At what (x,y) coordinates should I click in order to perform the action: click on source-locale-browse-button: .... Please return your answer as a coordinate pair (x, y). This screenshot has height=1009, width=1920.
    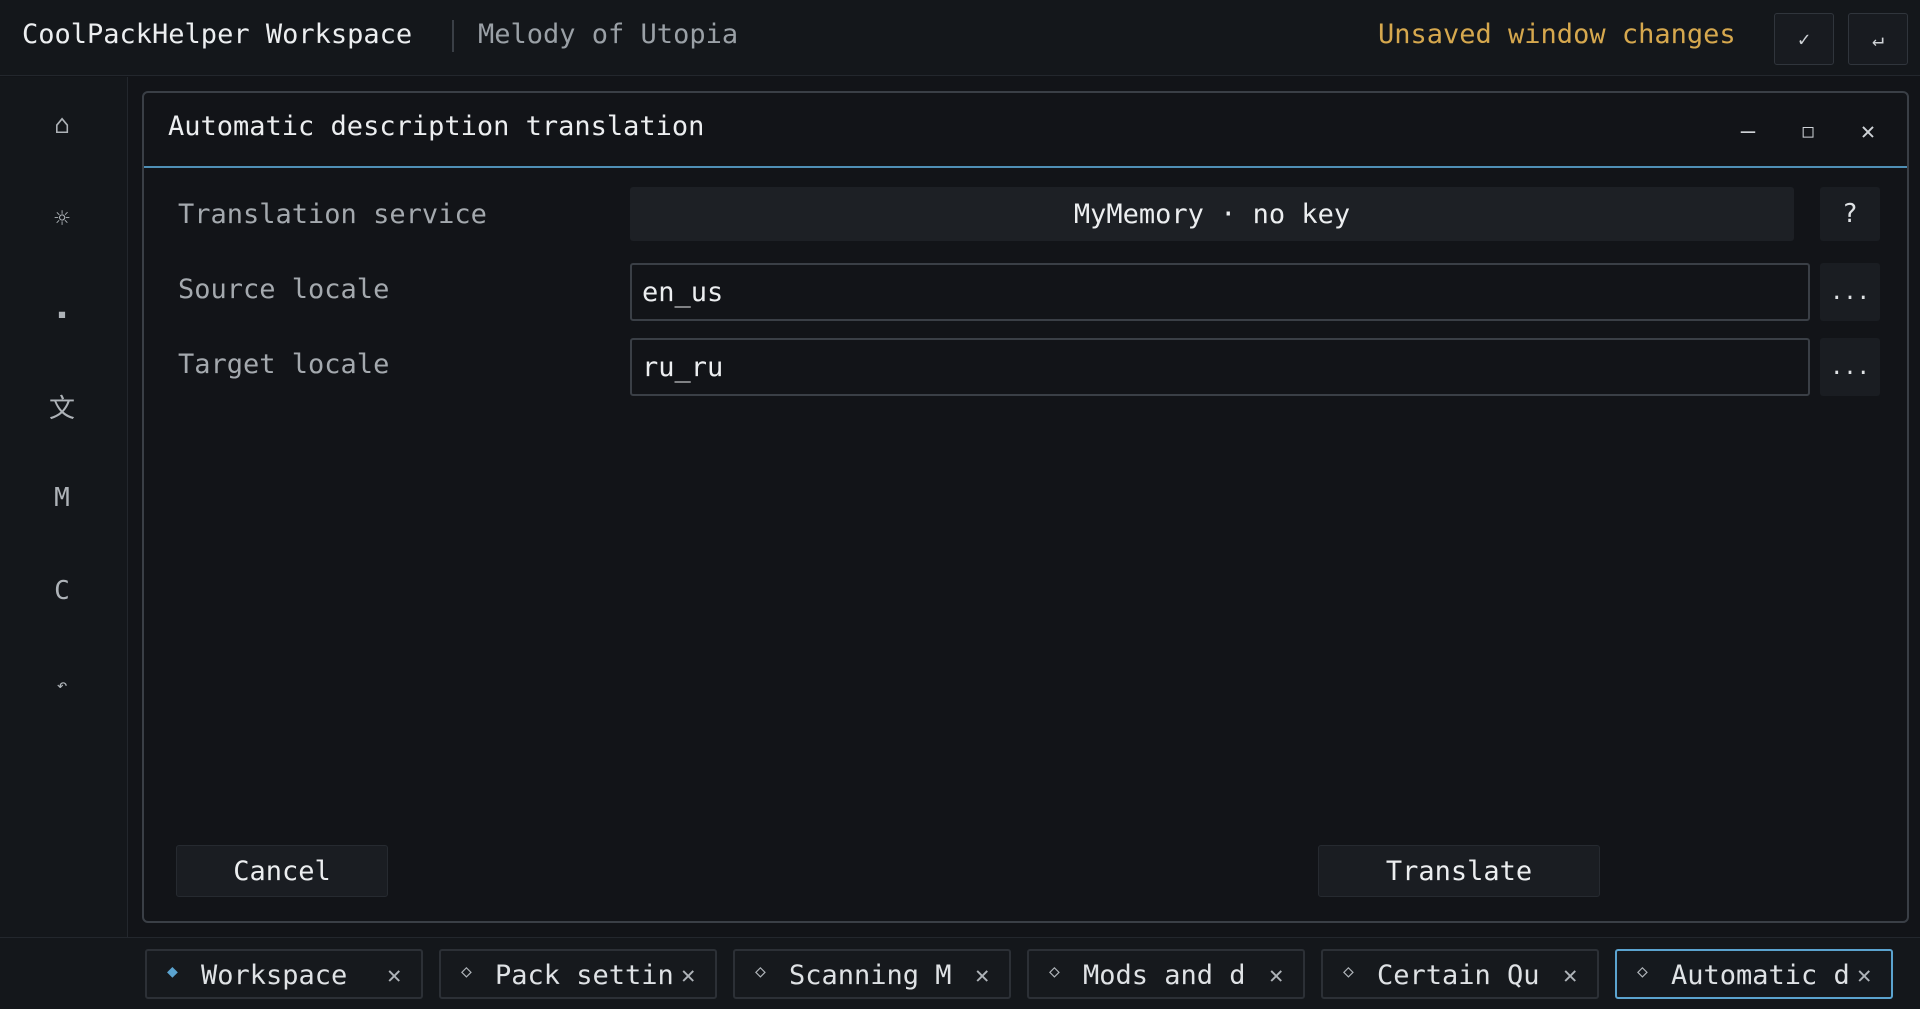
    Looking at the image, I should click on (1850, 292).